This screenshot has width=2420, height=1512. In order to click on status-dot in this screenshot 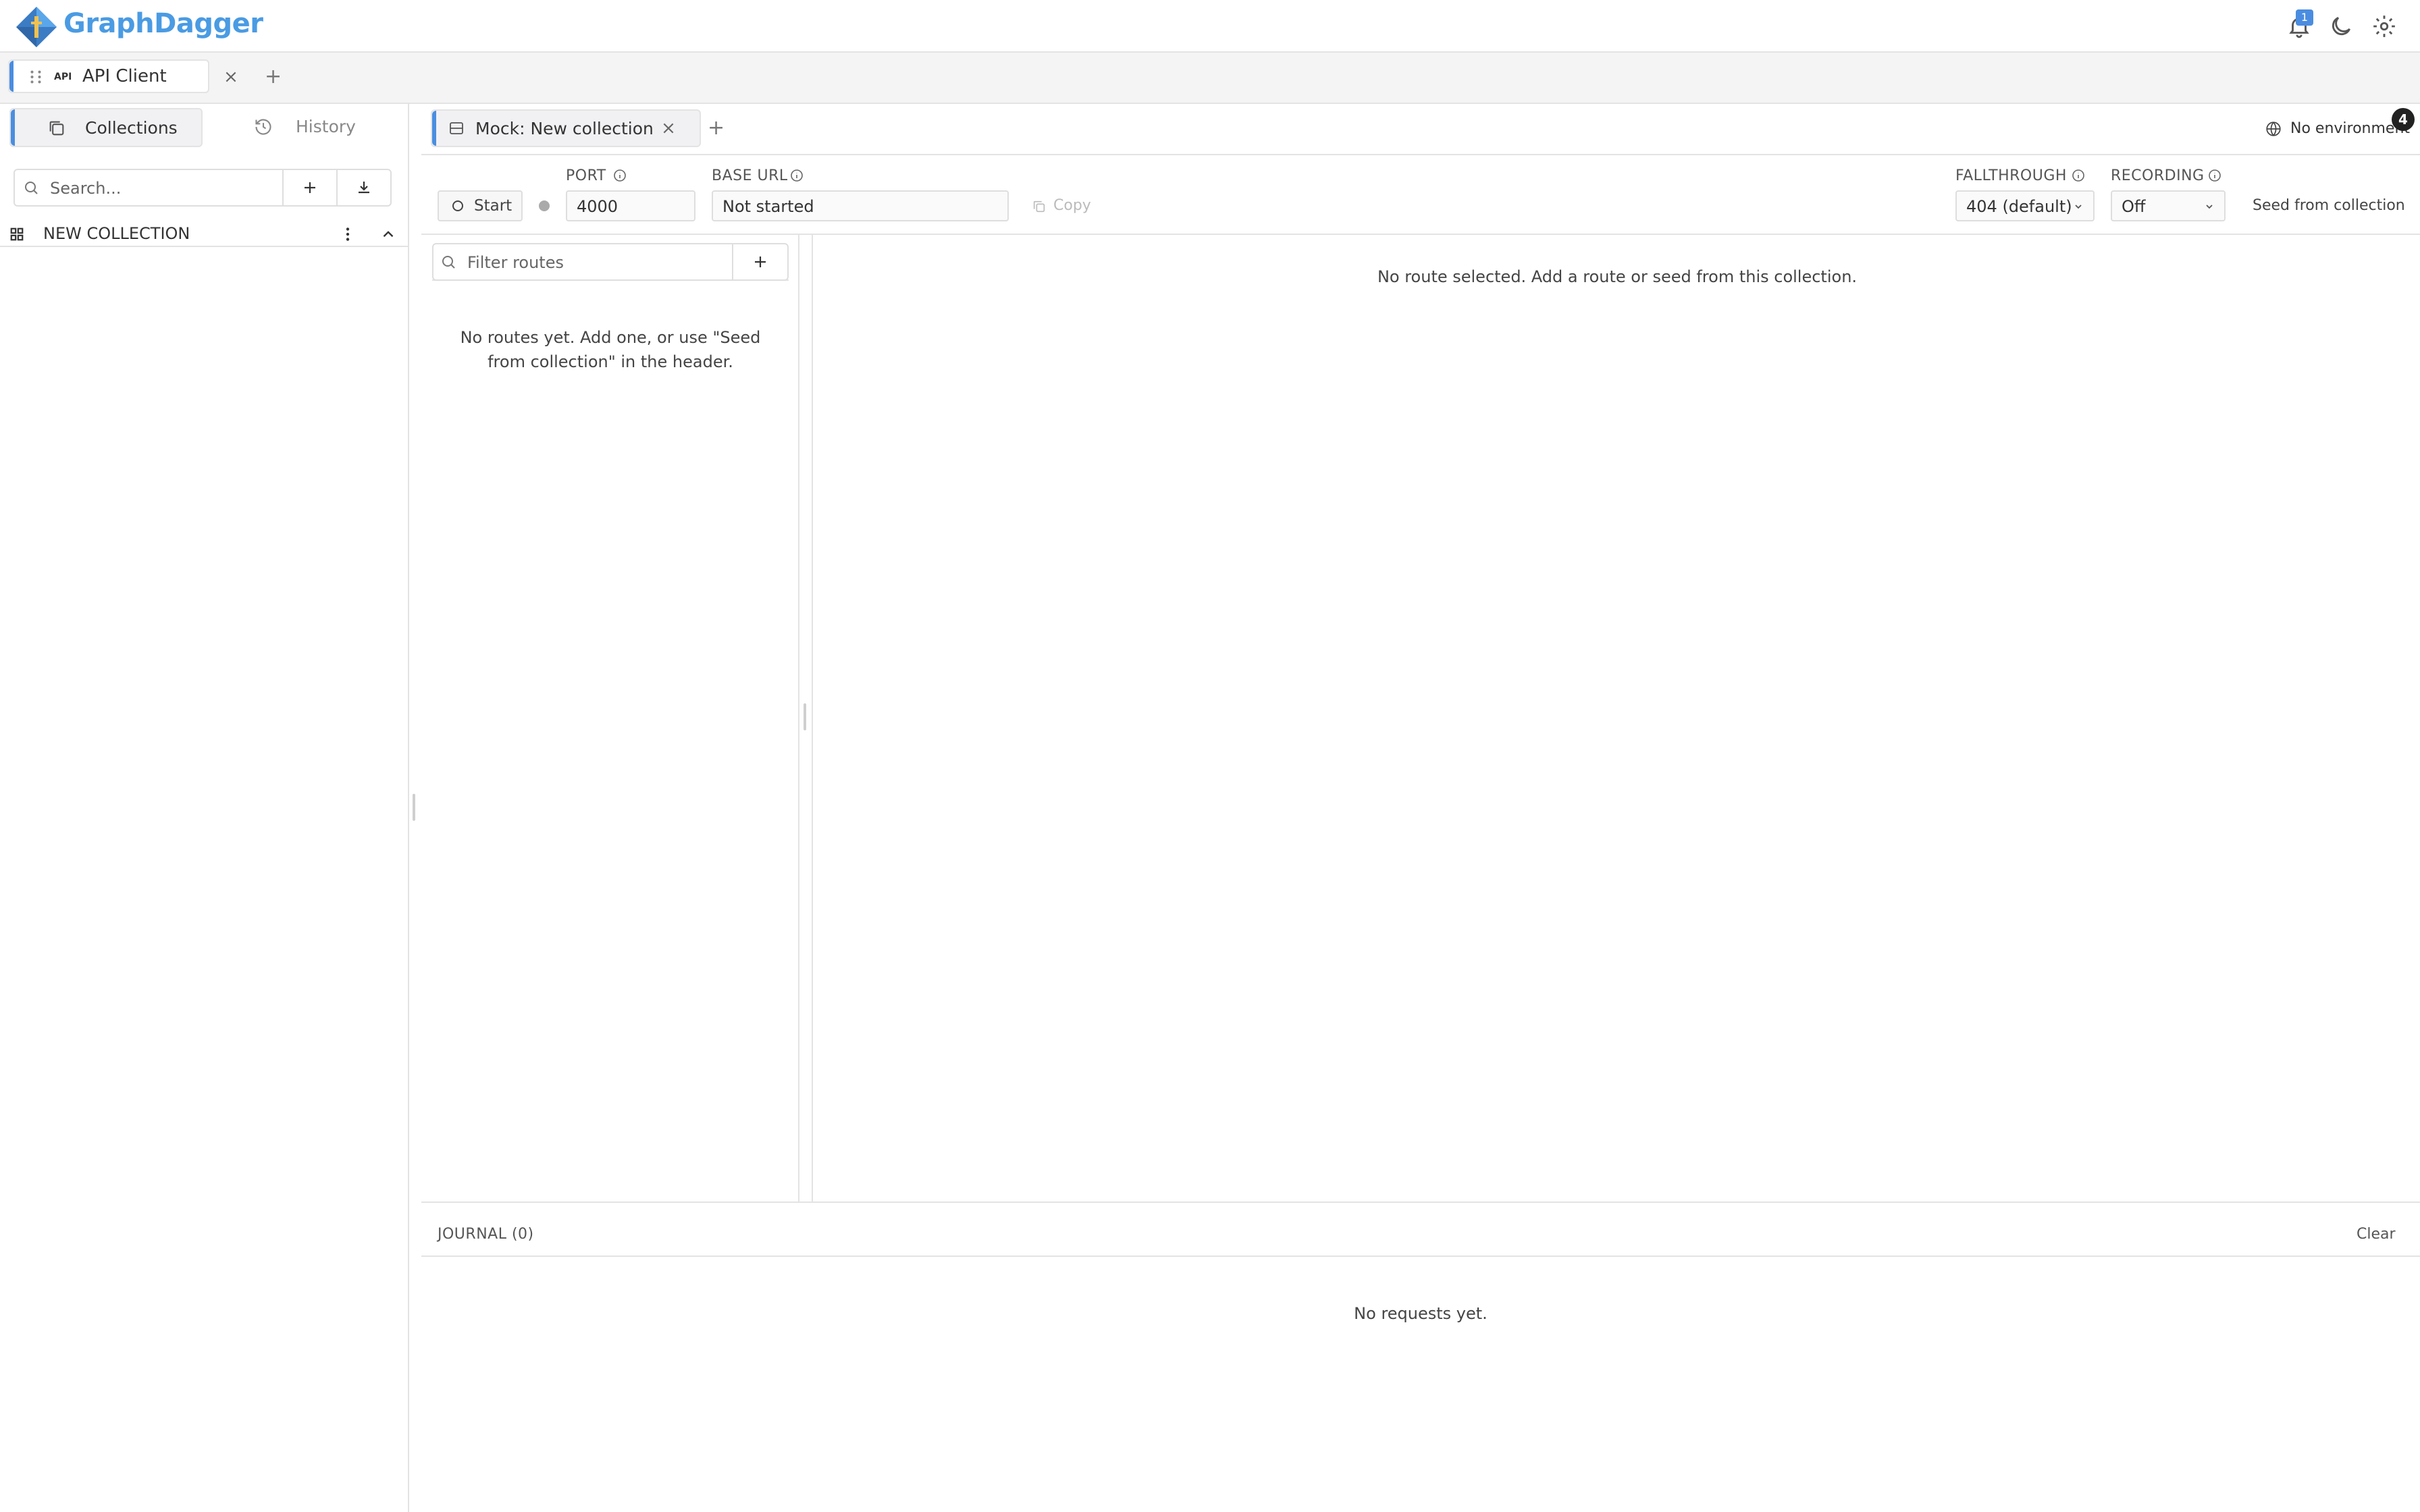, I will do `click(544, 205)`.